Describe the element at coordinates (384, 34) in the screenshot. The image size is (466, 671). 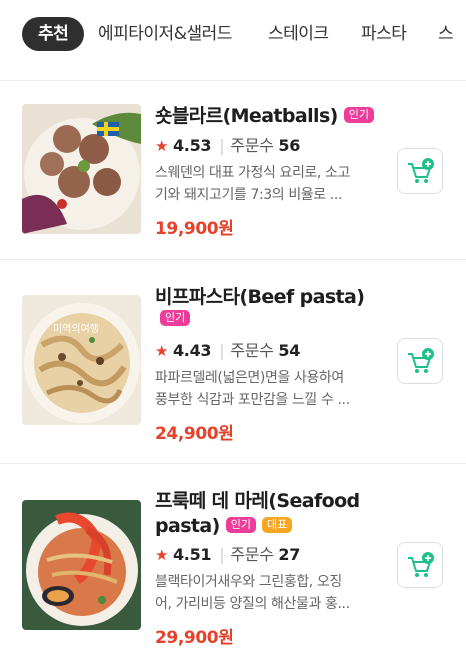
I see `tab-pasta: 파스타` at that location.